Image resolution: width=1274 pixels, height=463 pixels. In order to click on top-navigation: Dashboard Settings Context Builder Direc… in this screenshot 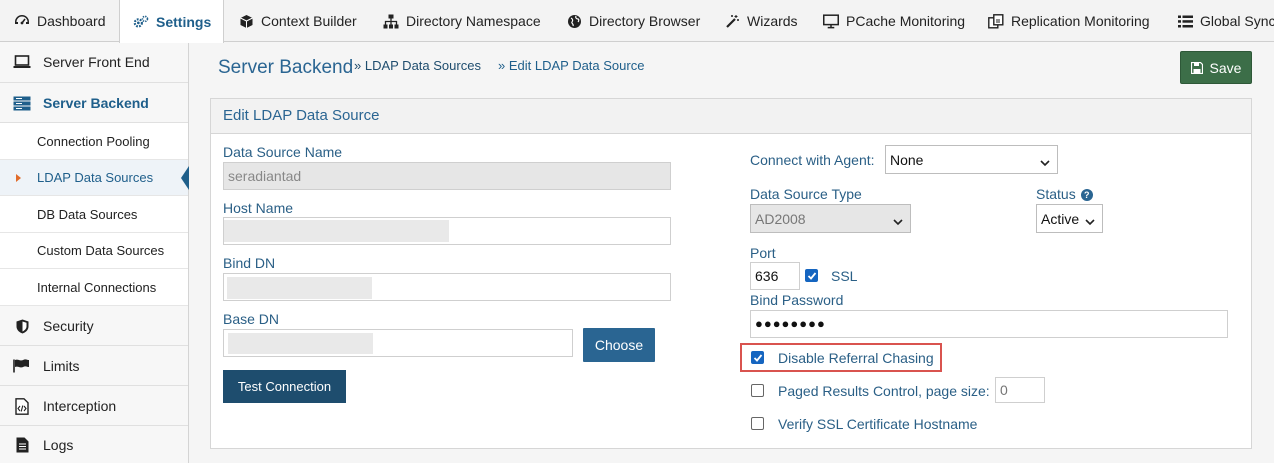, I will do `click(637, 21)`.